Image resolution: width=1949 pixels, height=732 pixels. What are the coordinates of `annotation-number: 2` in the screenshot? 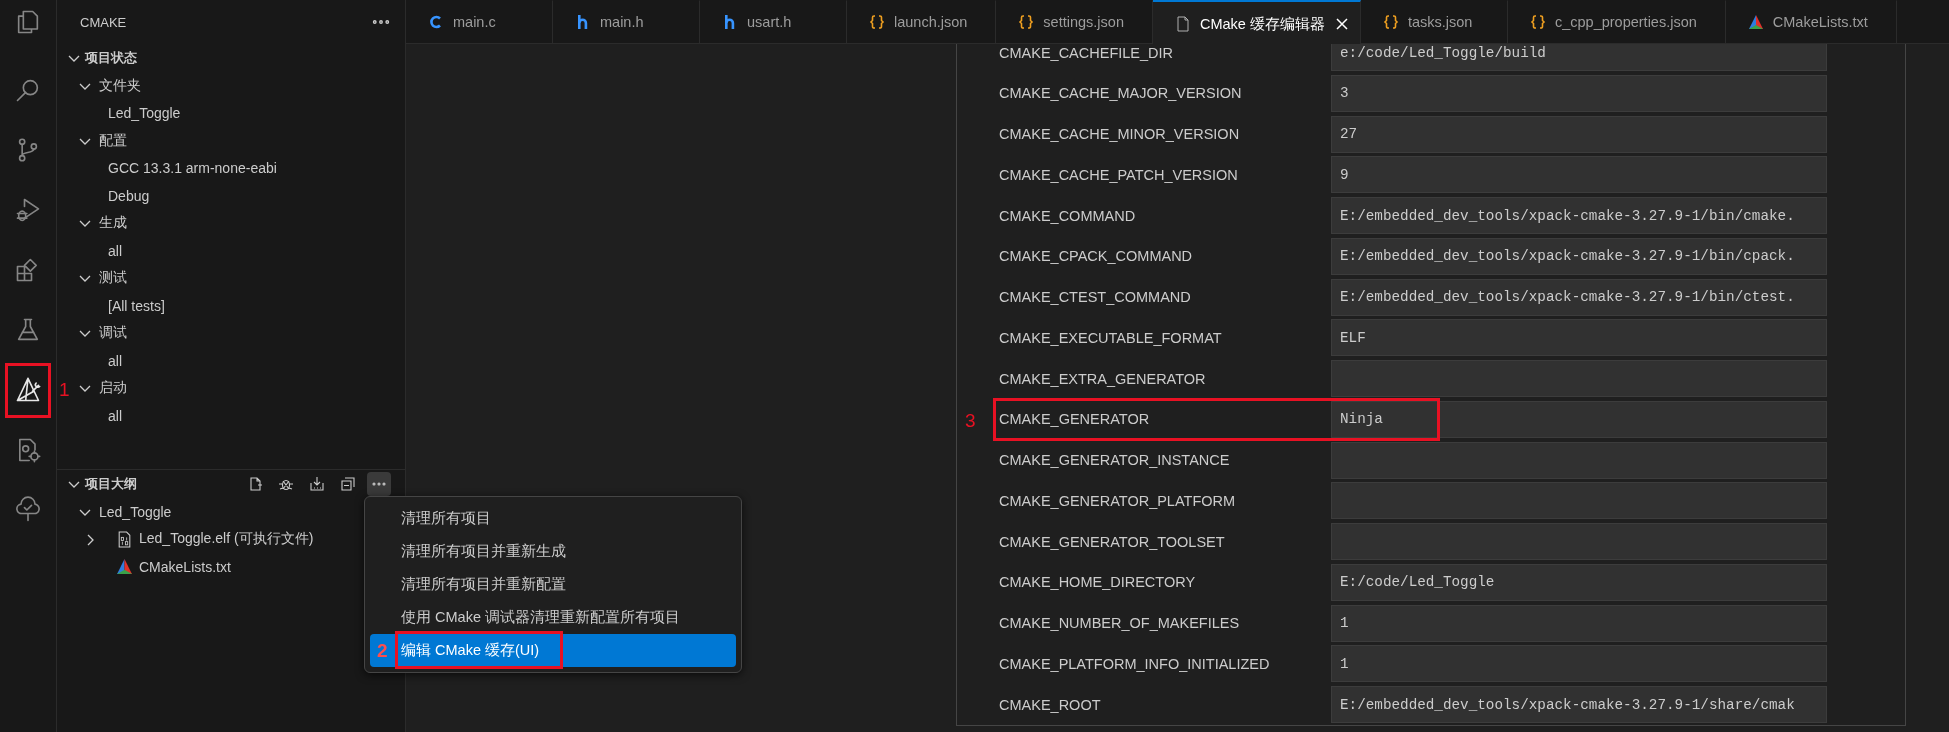 It's located at (382, 650).